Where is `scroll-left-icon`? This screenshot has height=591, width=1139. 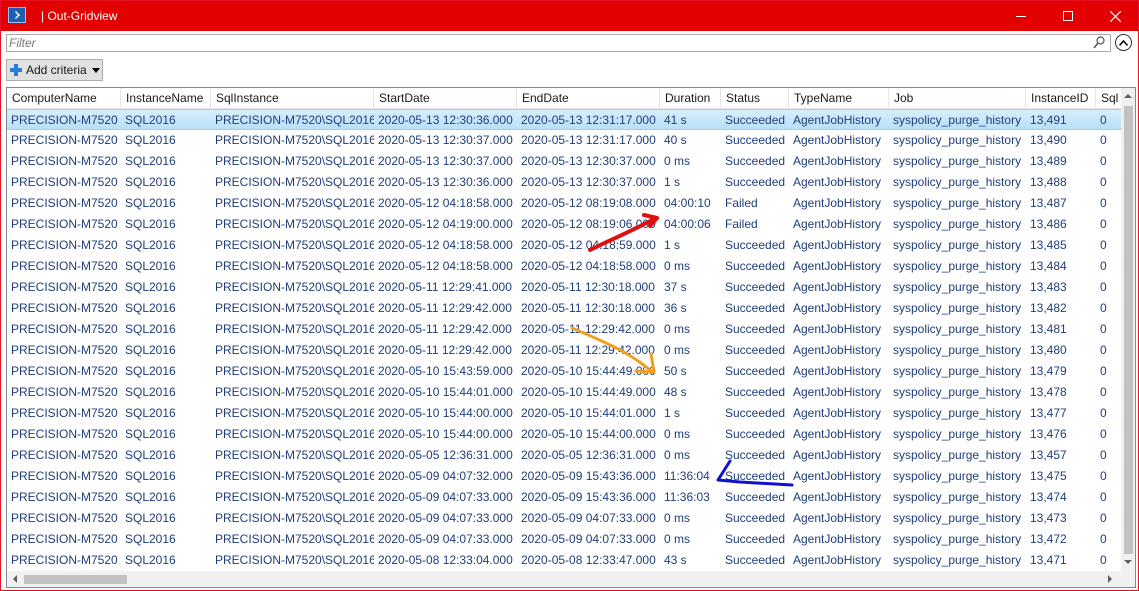 scroll-left-icon is located at coordinates (15, 579).